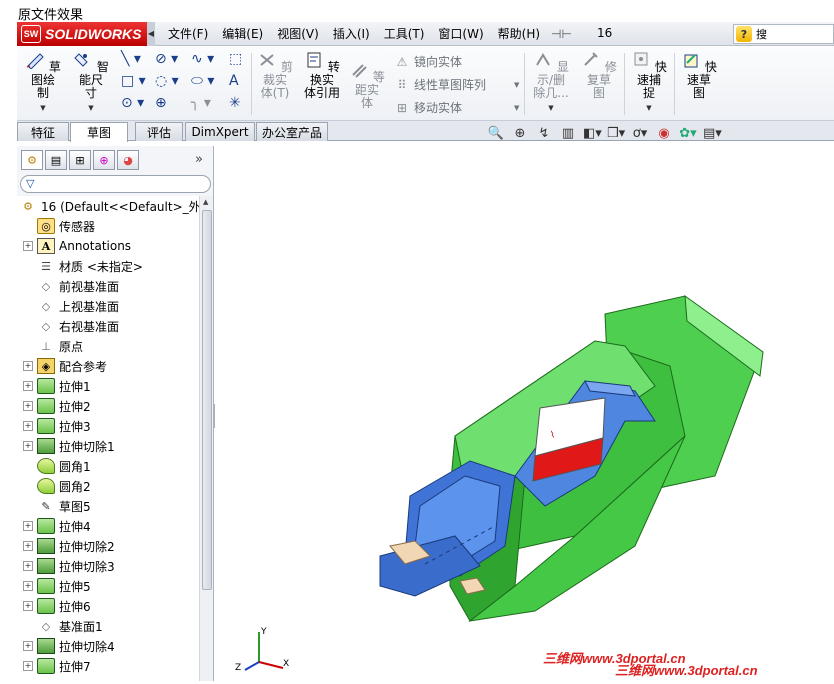 The width and height of the screenshot is (834, 684). I want to click on mirror-entities-button: ⚠ 镜向实体, so click(428, 61).